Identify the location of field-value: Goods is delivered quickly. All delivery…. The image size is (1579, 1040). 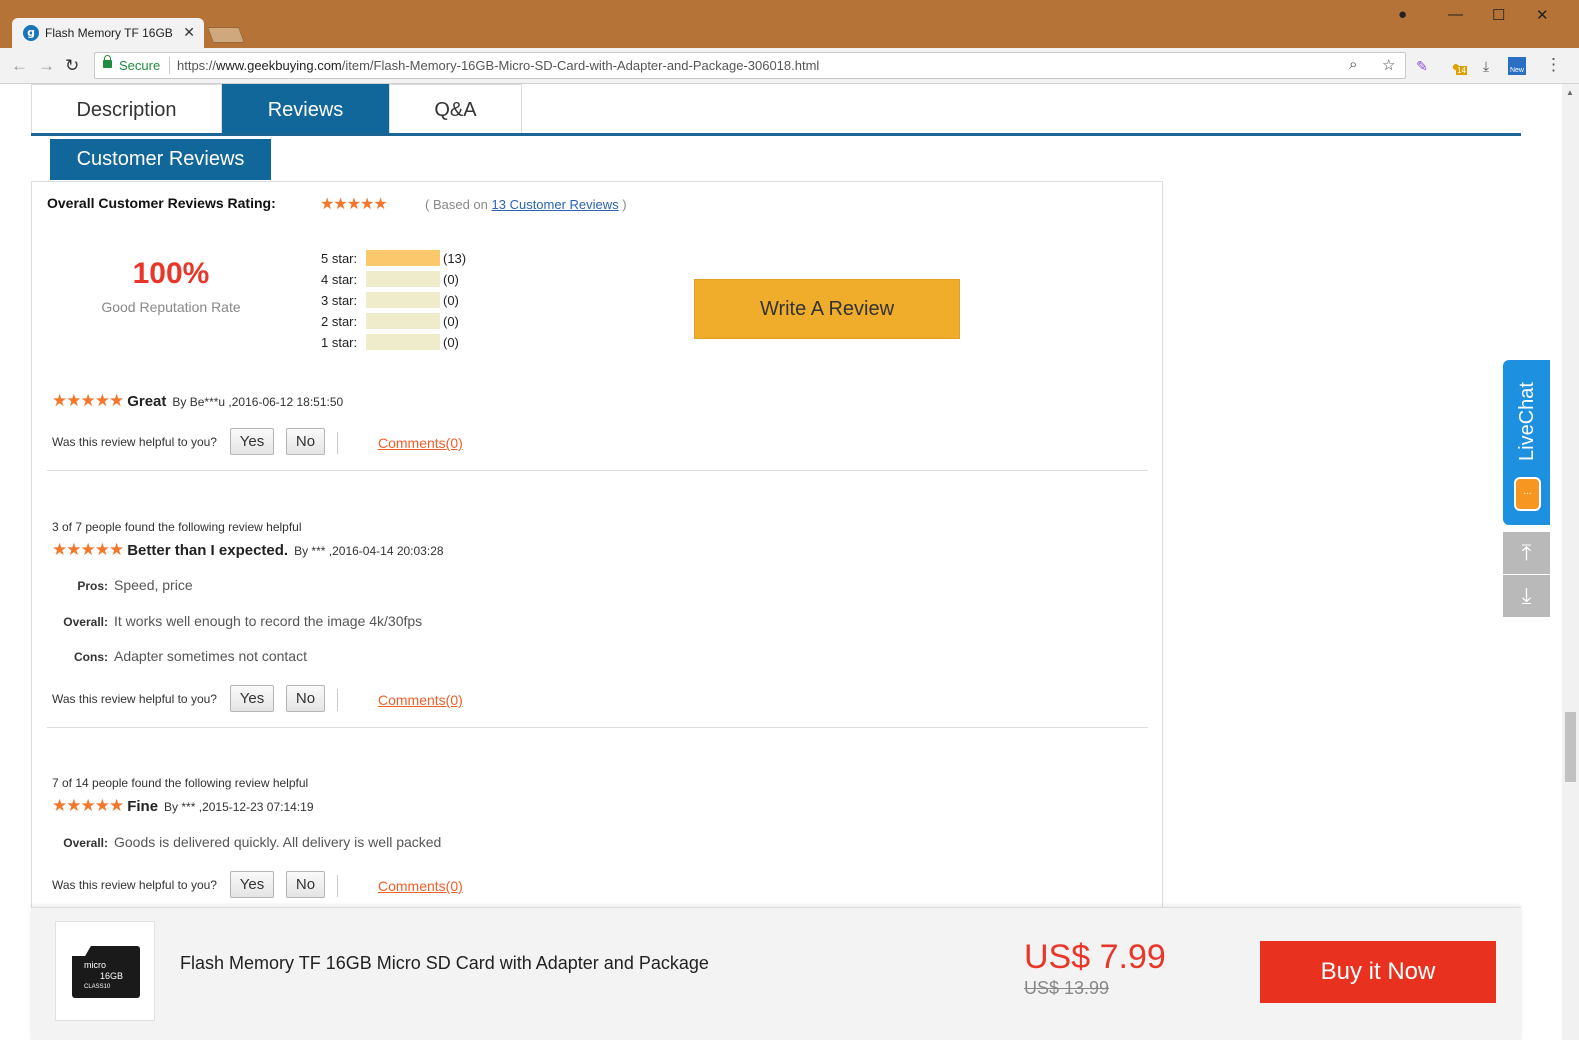
(278, 842).